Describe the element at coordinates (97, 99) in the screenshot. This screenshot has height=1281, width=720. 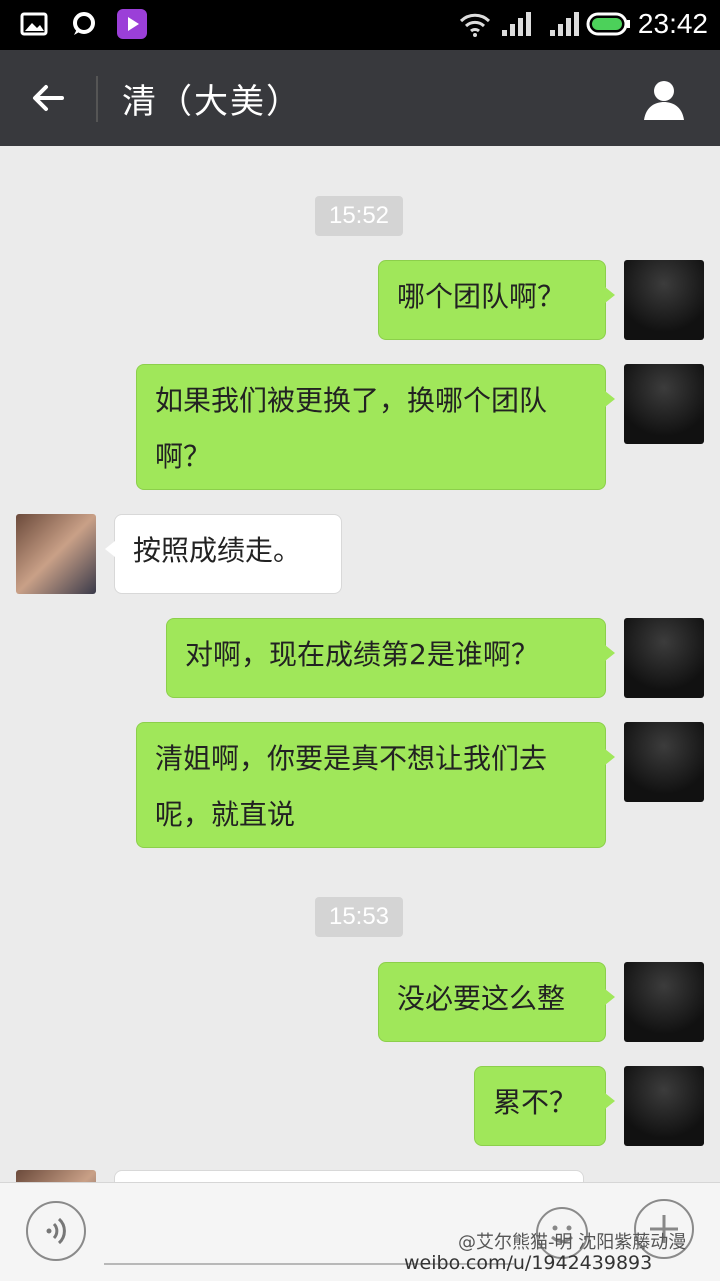
I see `header-divider` at that location.